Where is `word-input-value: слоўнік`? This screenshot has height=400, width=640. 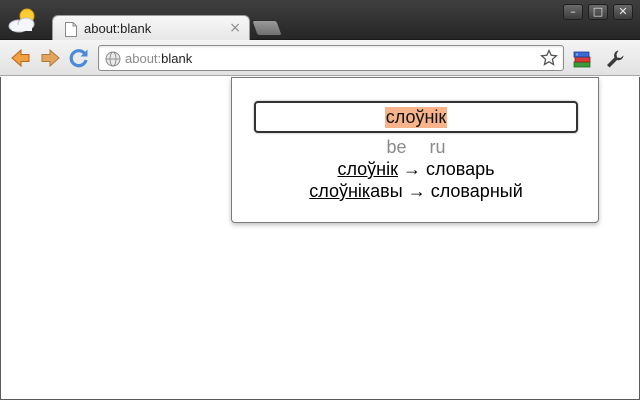 word-input-value: слоўнік is located at coordinates (416, 117).